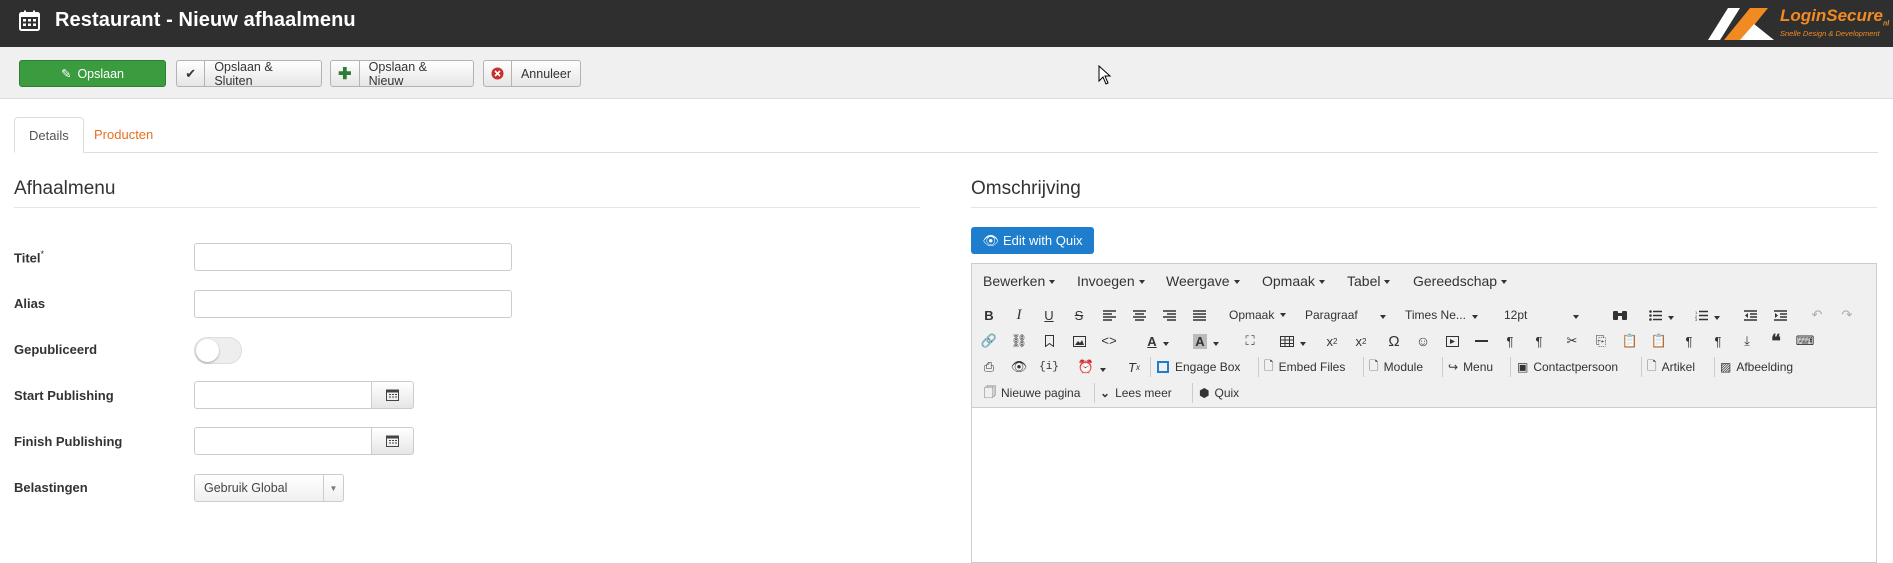 This screenshot has height=563, width=1893. I want to click on horizontal-rule-icon, so click(1481, 341).